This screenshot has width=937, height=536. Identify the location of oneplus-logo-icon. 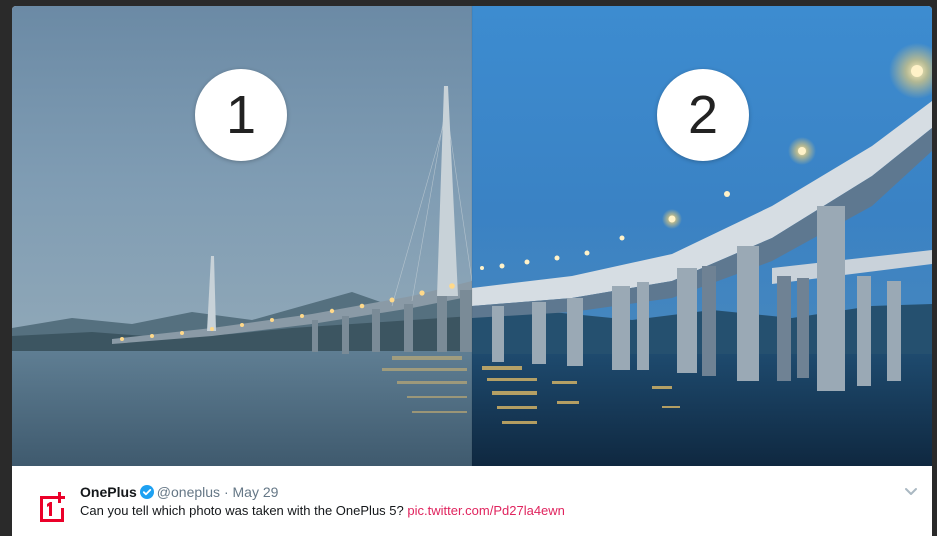
(52, 507).